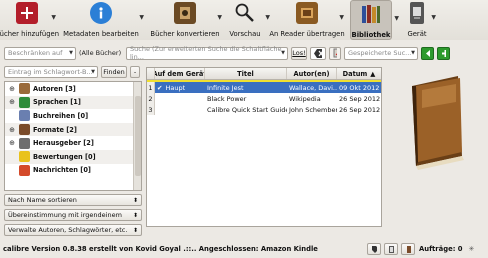 This screenshot has height=258, width=488. I want to click on edit-metadata-label: Metadaten bearbeiten, so click(101, 34).